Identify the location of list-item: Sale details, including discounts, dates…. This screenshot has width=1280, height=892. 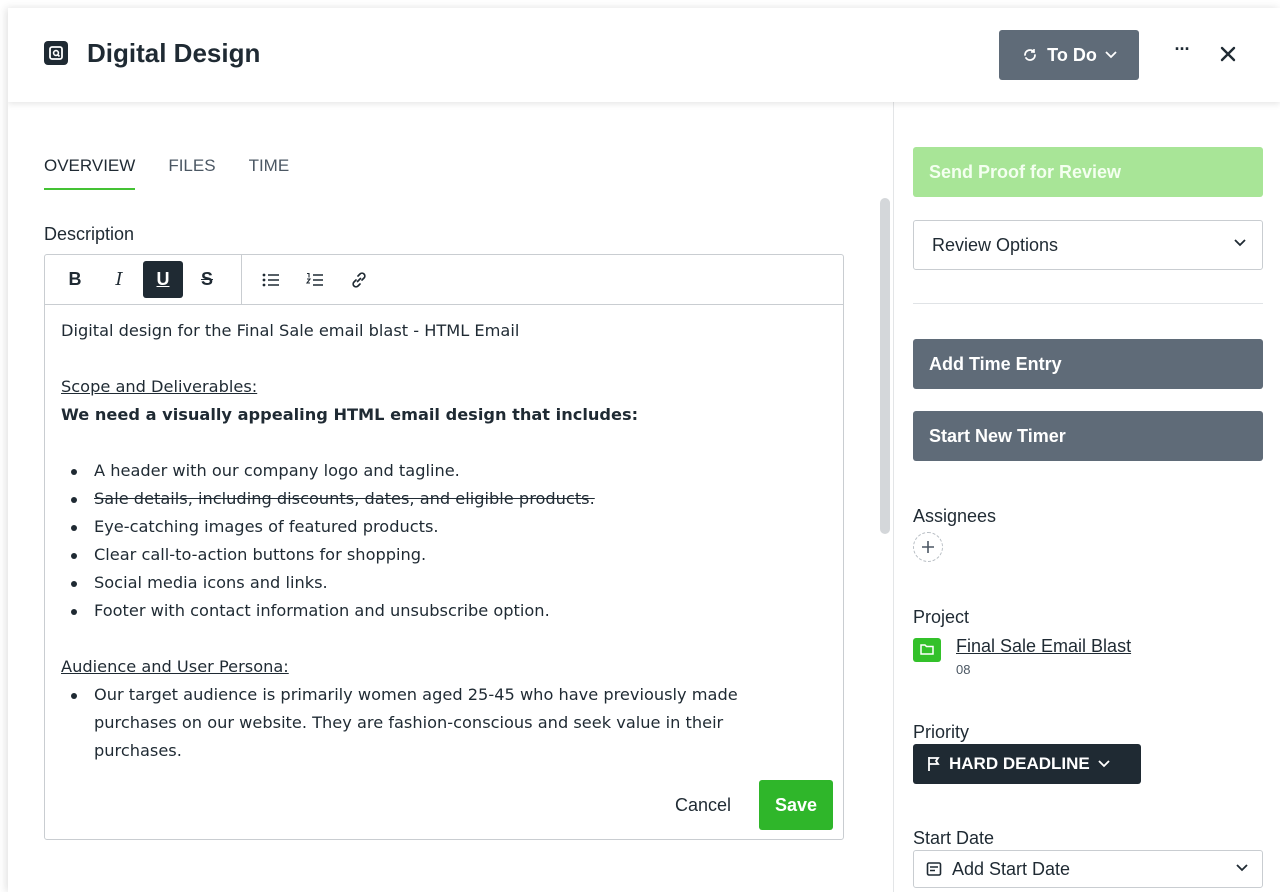
(446, 499).